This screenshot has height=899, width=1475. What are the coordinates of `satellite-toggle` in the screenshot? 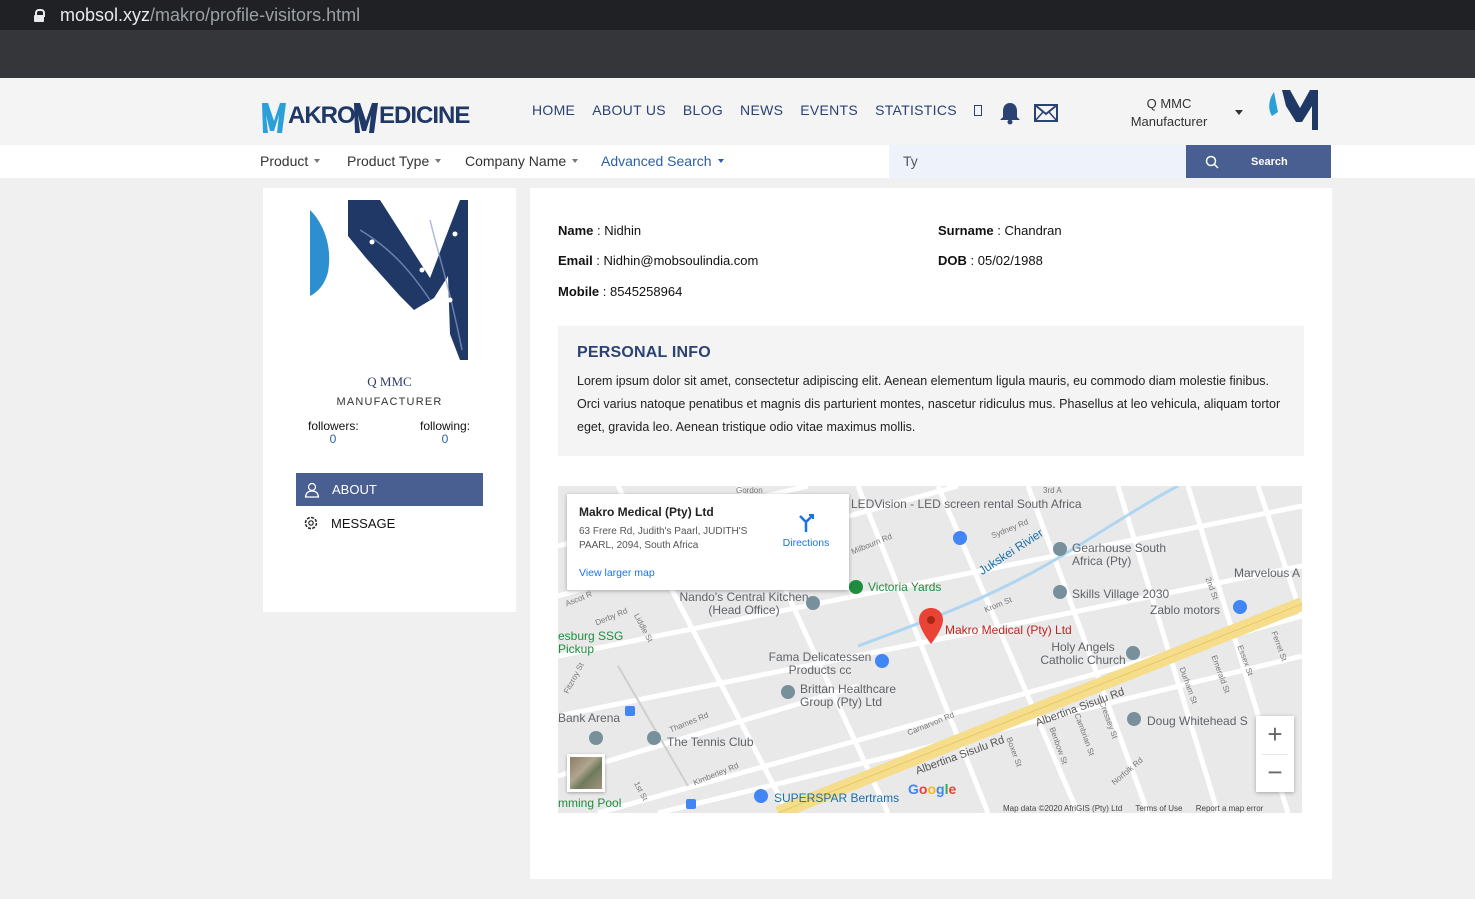 It's located at (586, 773).